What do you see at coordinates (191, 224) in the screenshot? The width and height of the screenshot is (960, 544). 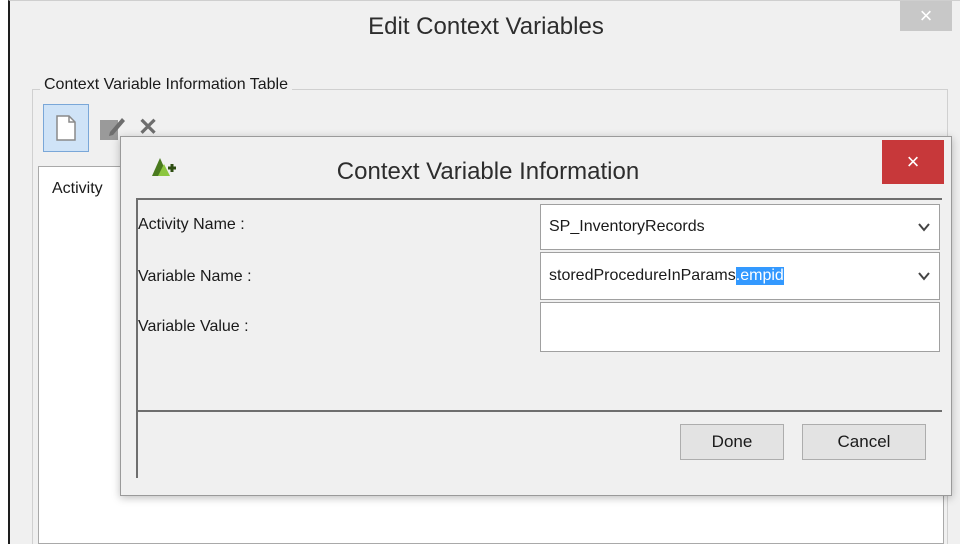 I see `activity-name-label: Activity Name :` at bounding box center [191, 224].